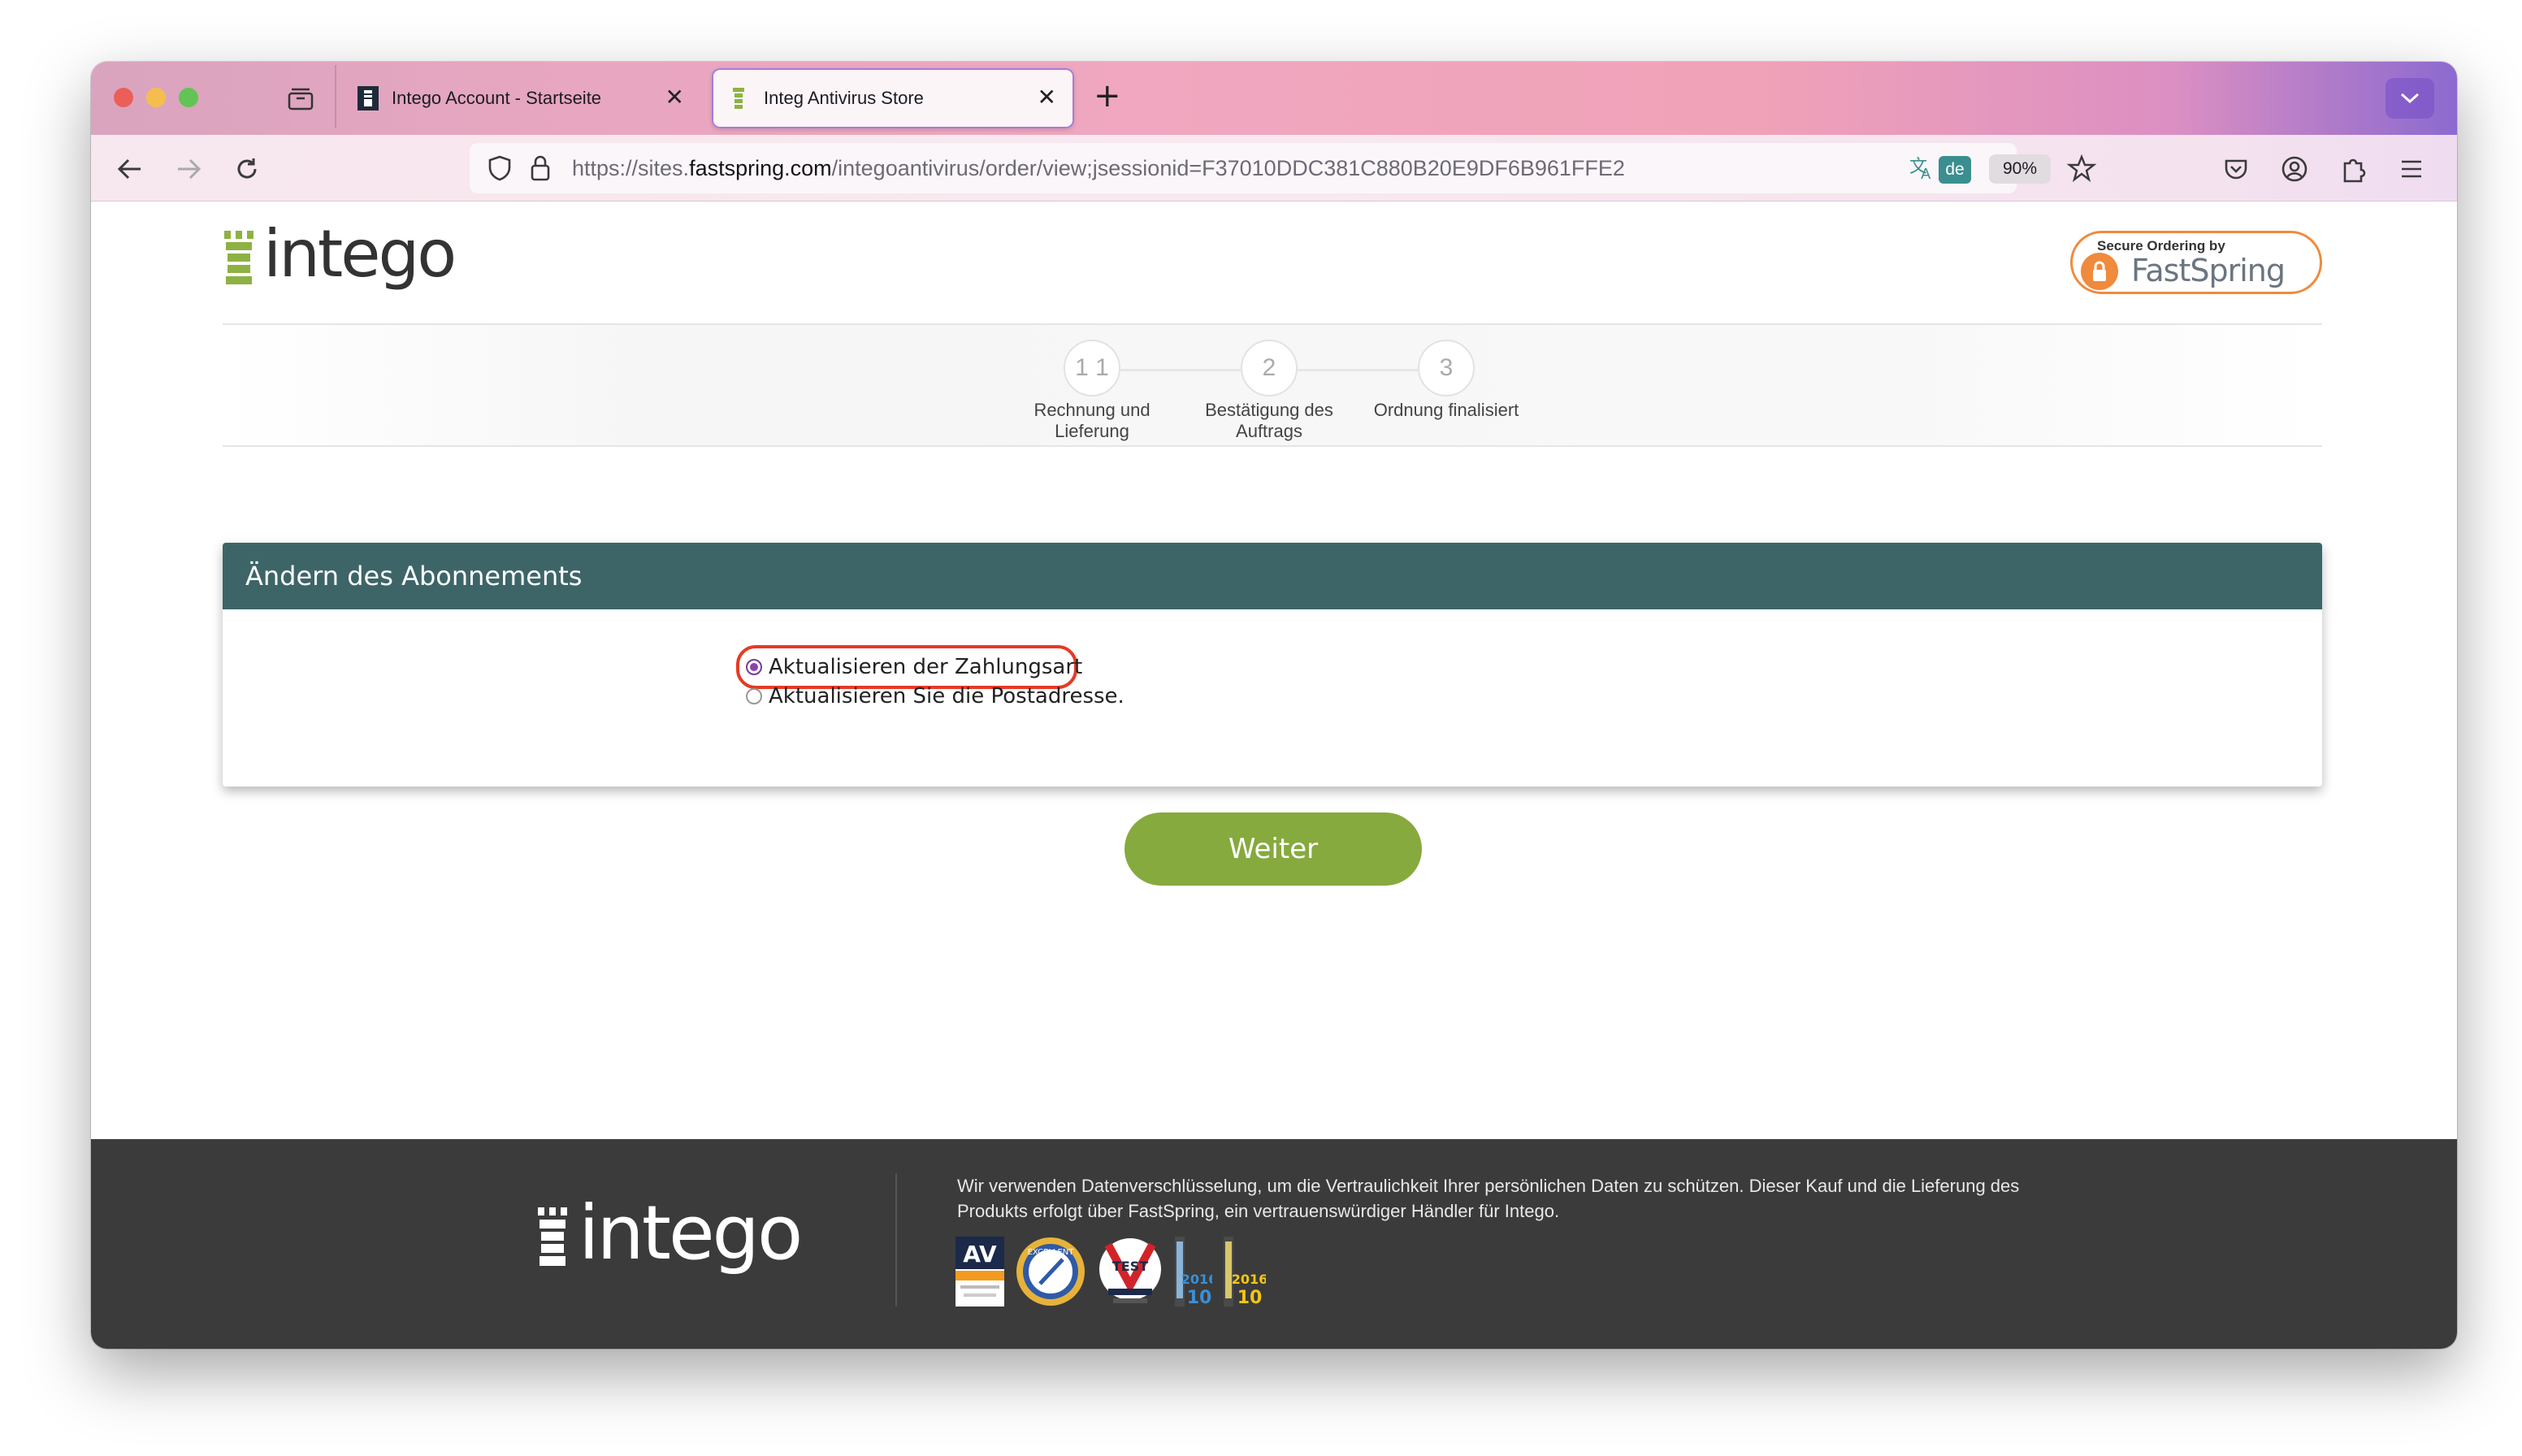 The width and height of the screenshot is (2522, 1456). Describe the element at coordinates (1446, 368) in the screenshot. I see `step-3-circle: 3` at that location.